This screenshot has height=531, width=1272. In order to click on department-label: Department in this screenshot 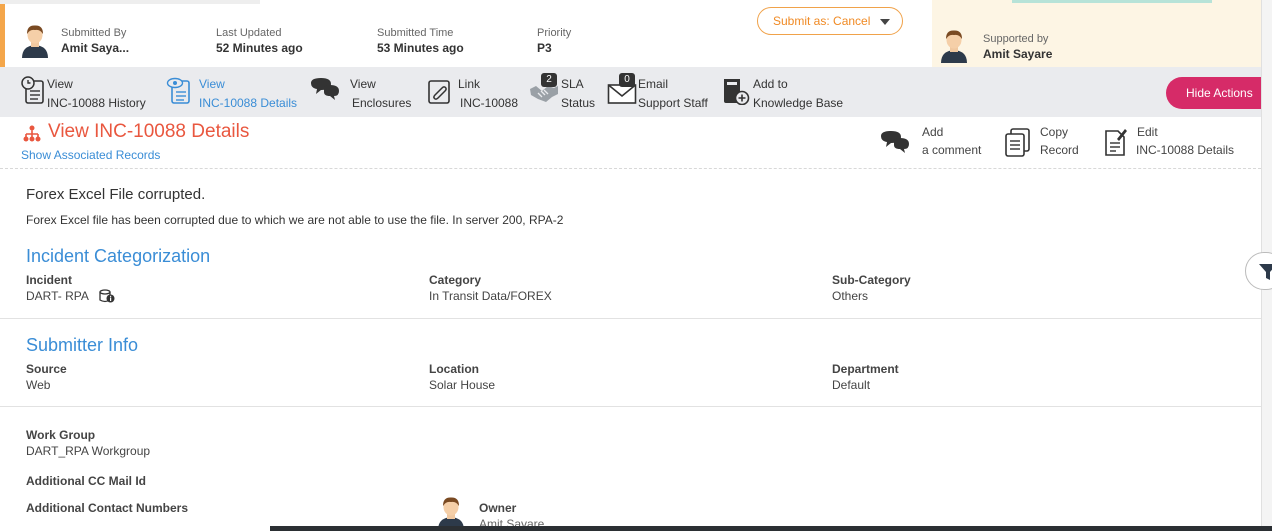, I will do `click(865, 369)`.